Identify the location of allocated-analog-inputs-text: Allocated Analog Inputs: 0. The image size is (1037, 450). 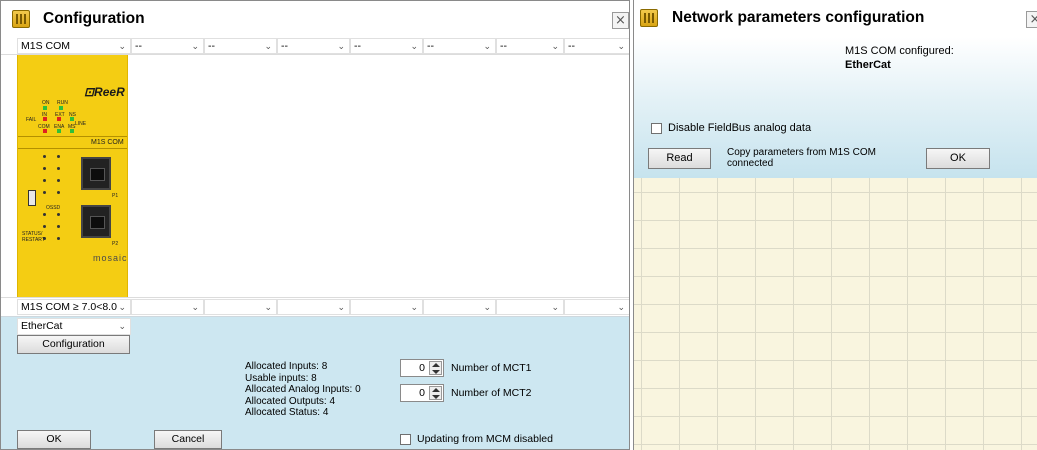
(303, 390).